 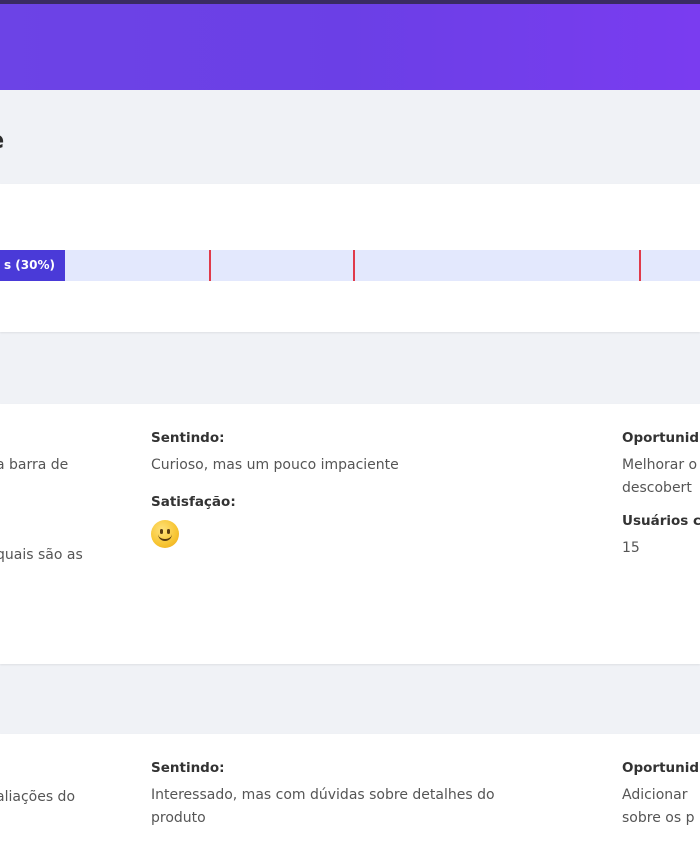 I want to click on progress-track: s (30%), so click(x=350, y=265).